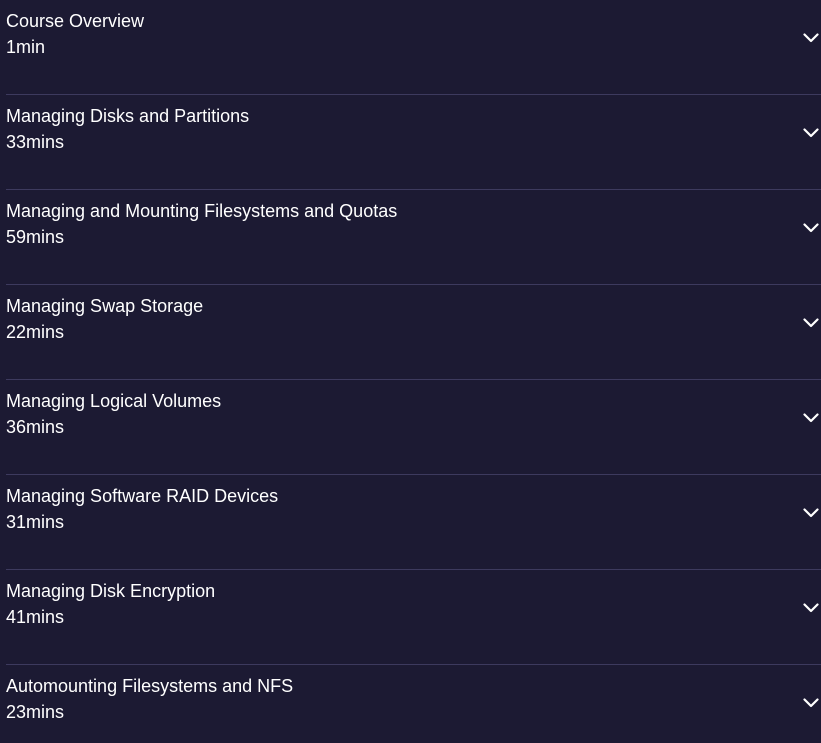 The height and width of the screenshot is (743, 821). Describe the element at coordinates (35, 617) in the screenshot. I see `module-duration: 41mins` at that location.